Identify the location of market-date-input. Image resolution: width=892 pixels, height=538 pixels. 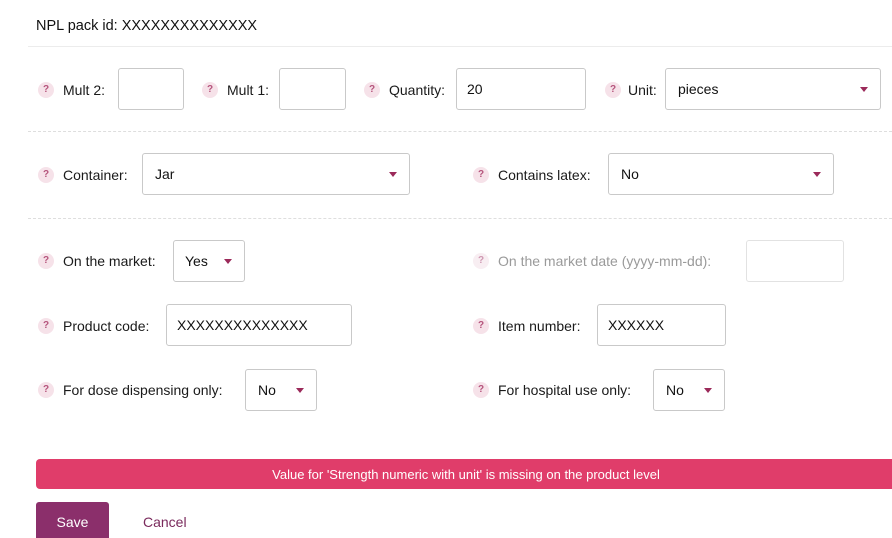
(795, 261).